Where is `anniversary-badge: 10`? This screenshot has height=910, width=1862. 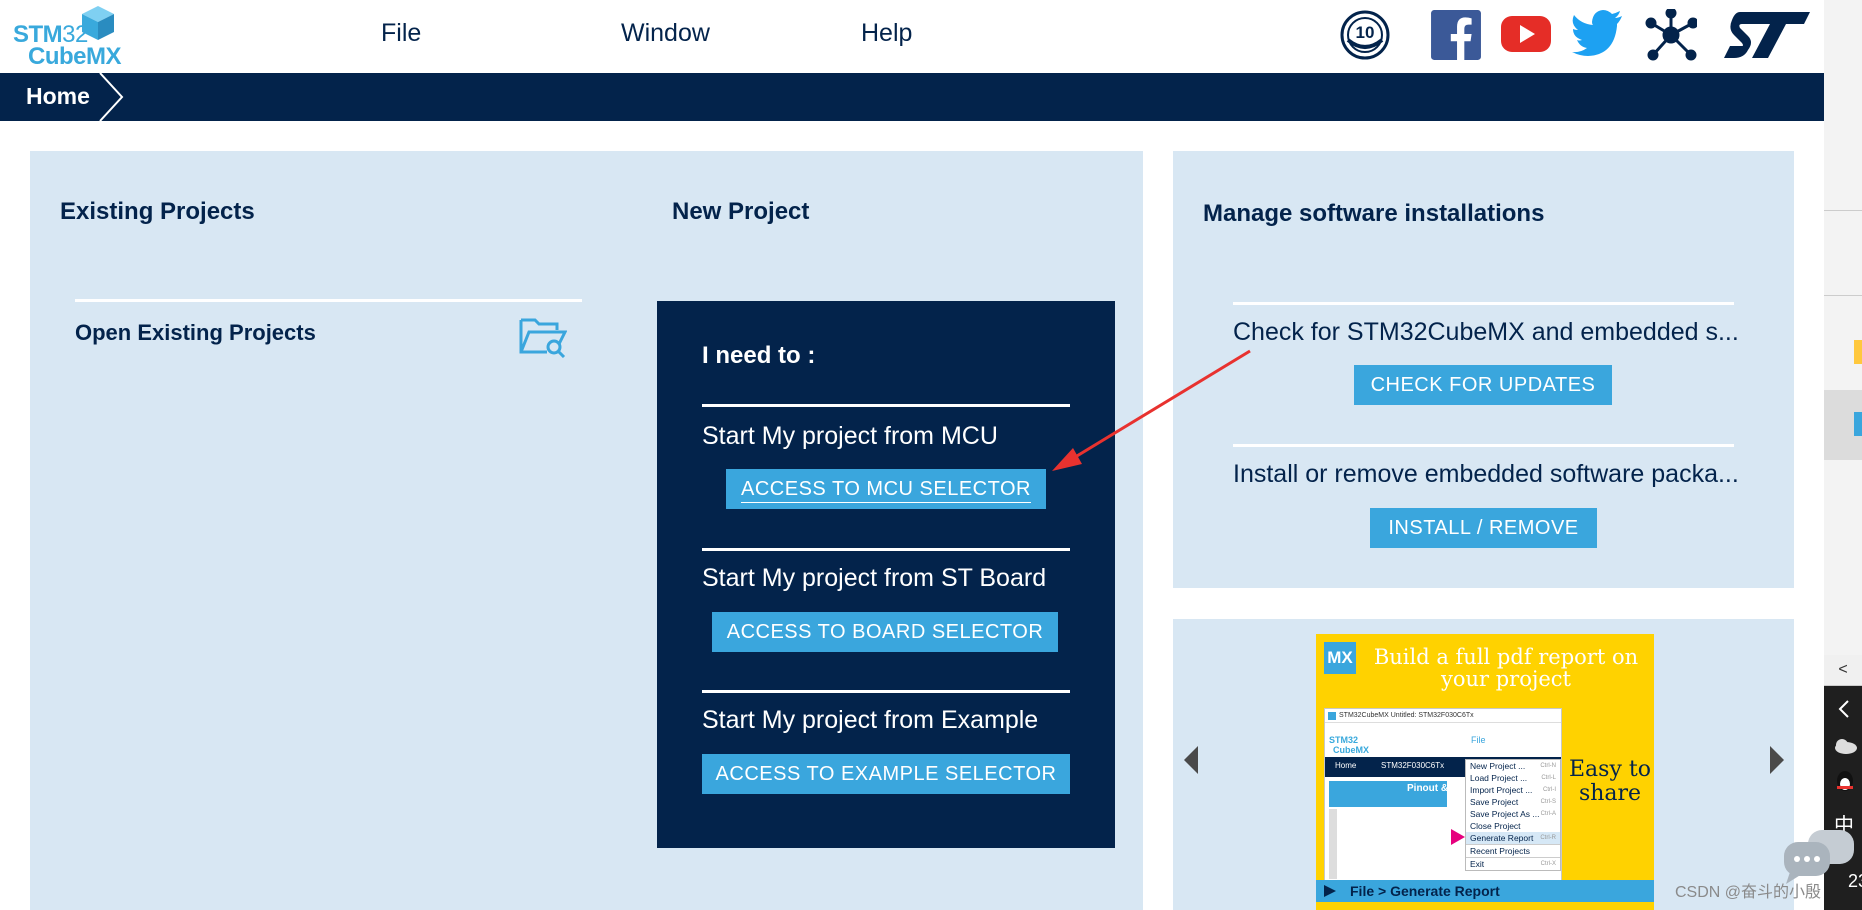
anniversary-badge: 10 is located at coordinates (1365, 35).